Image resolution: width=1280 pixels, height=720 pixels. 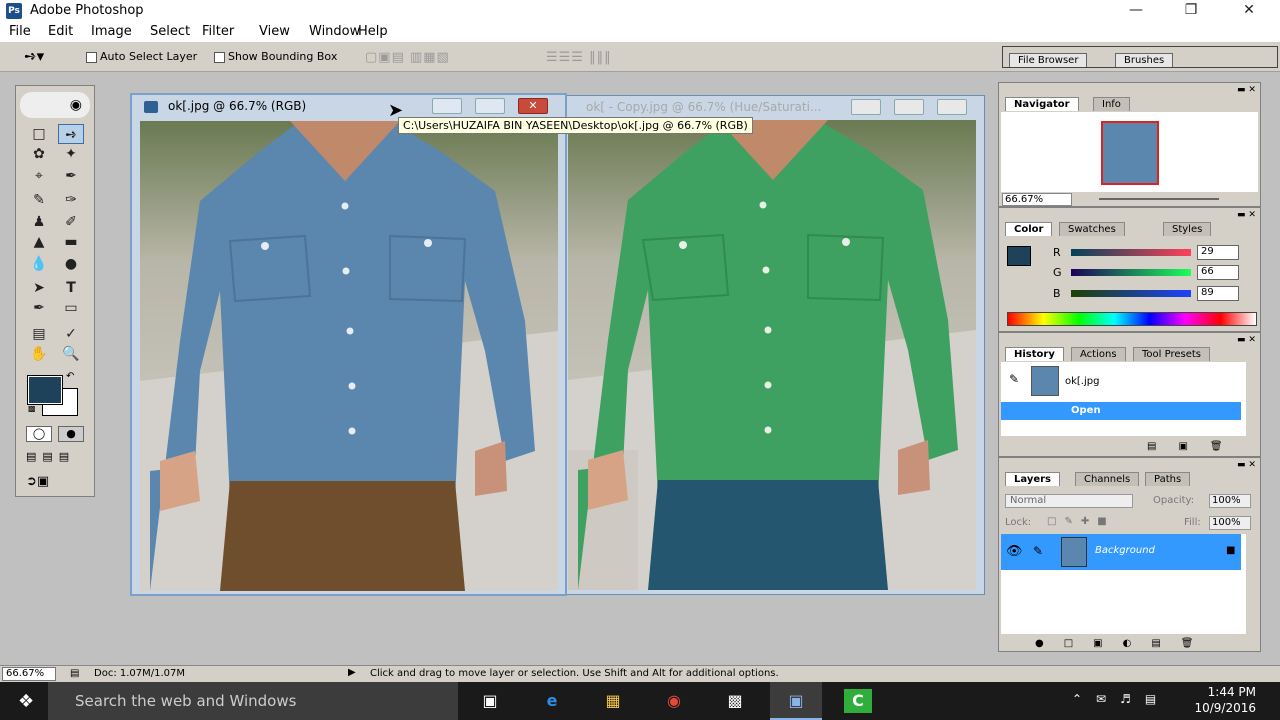 What do you see at coordinates (50, 456) in the screenshot?
I see `screen-mode-icons: ▤▤▤` at bounding box center [50, 456].